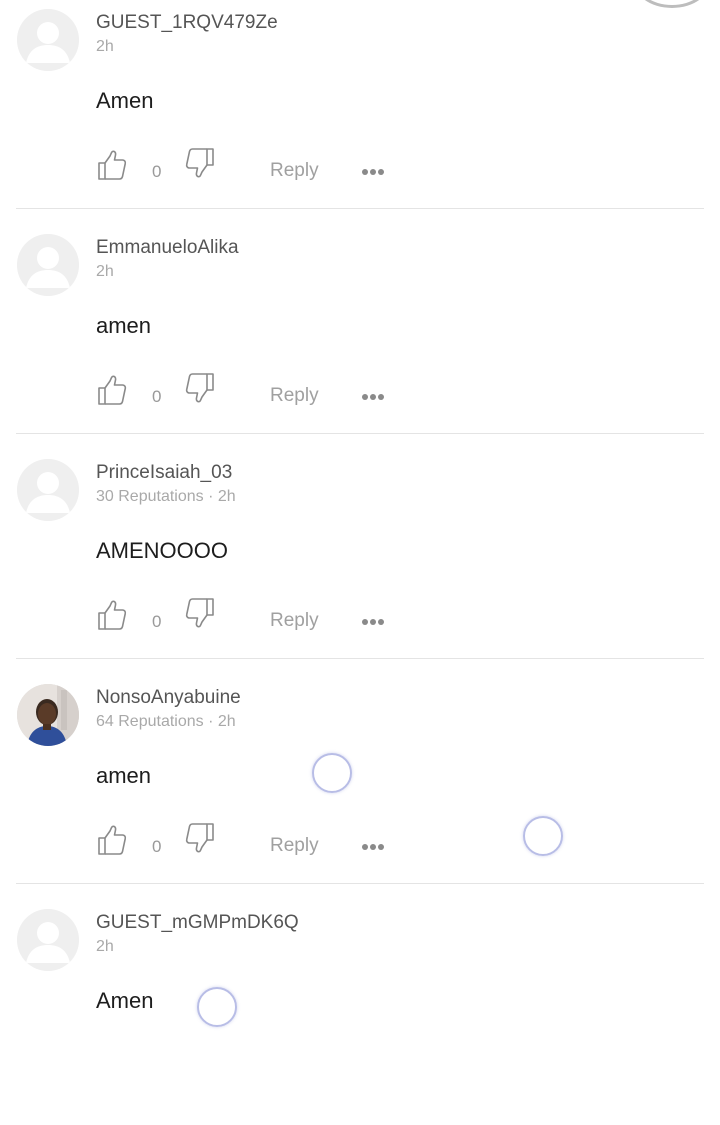  I want to click on comment-username: EmmanueloAlika, so click(167, 248).